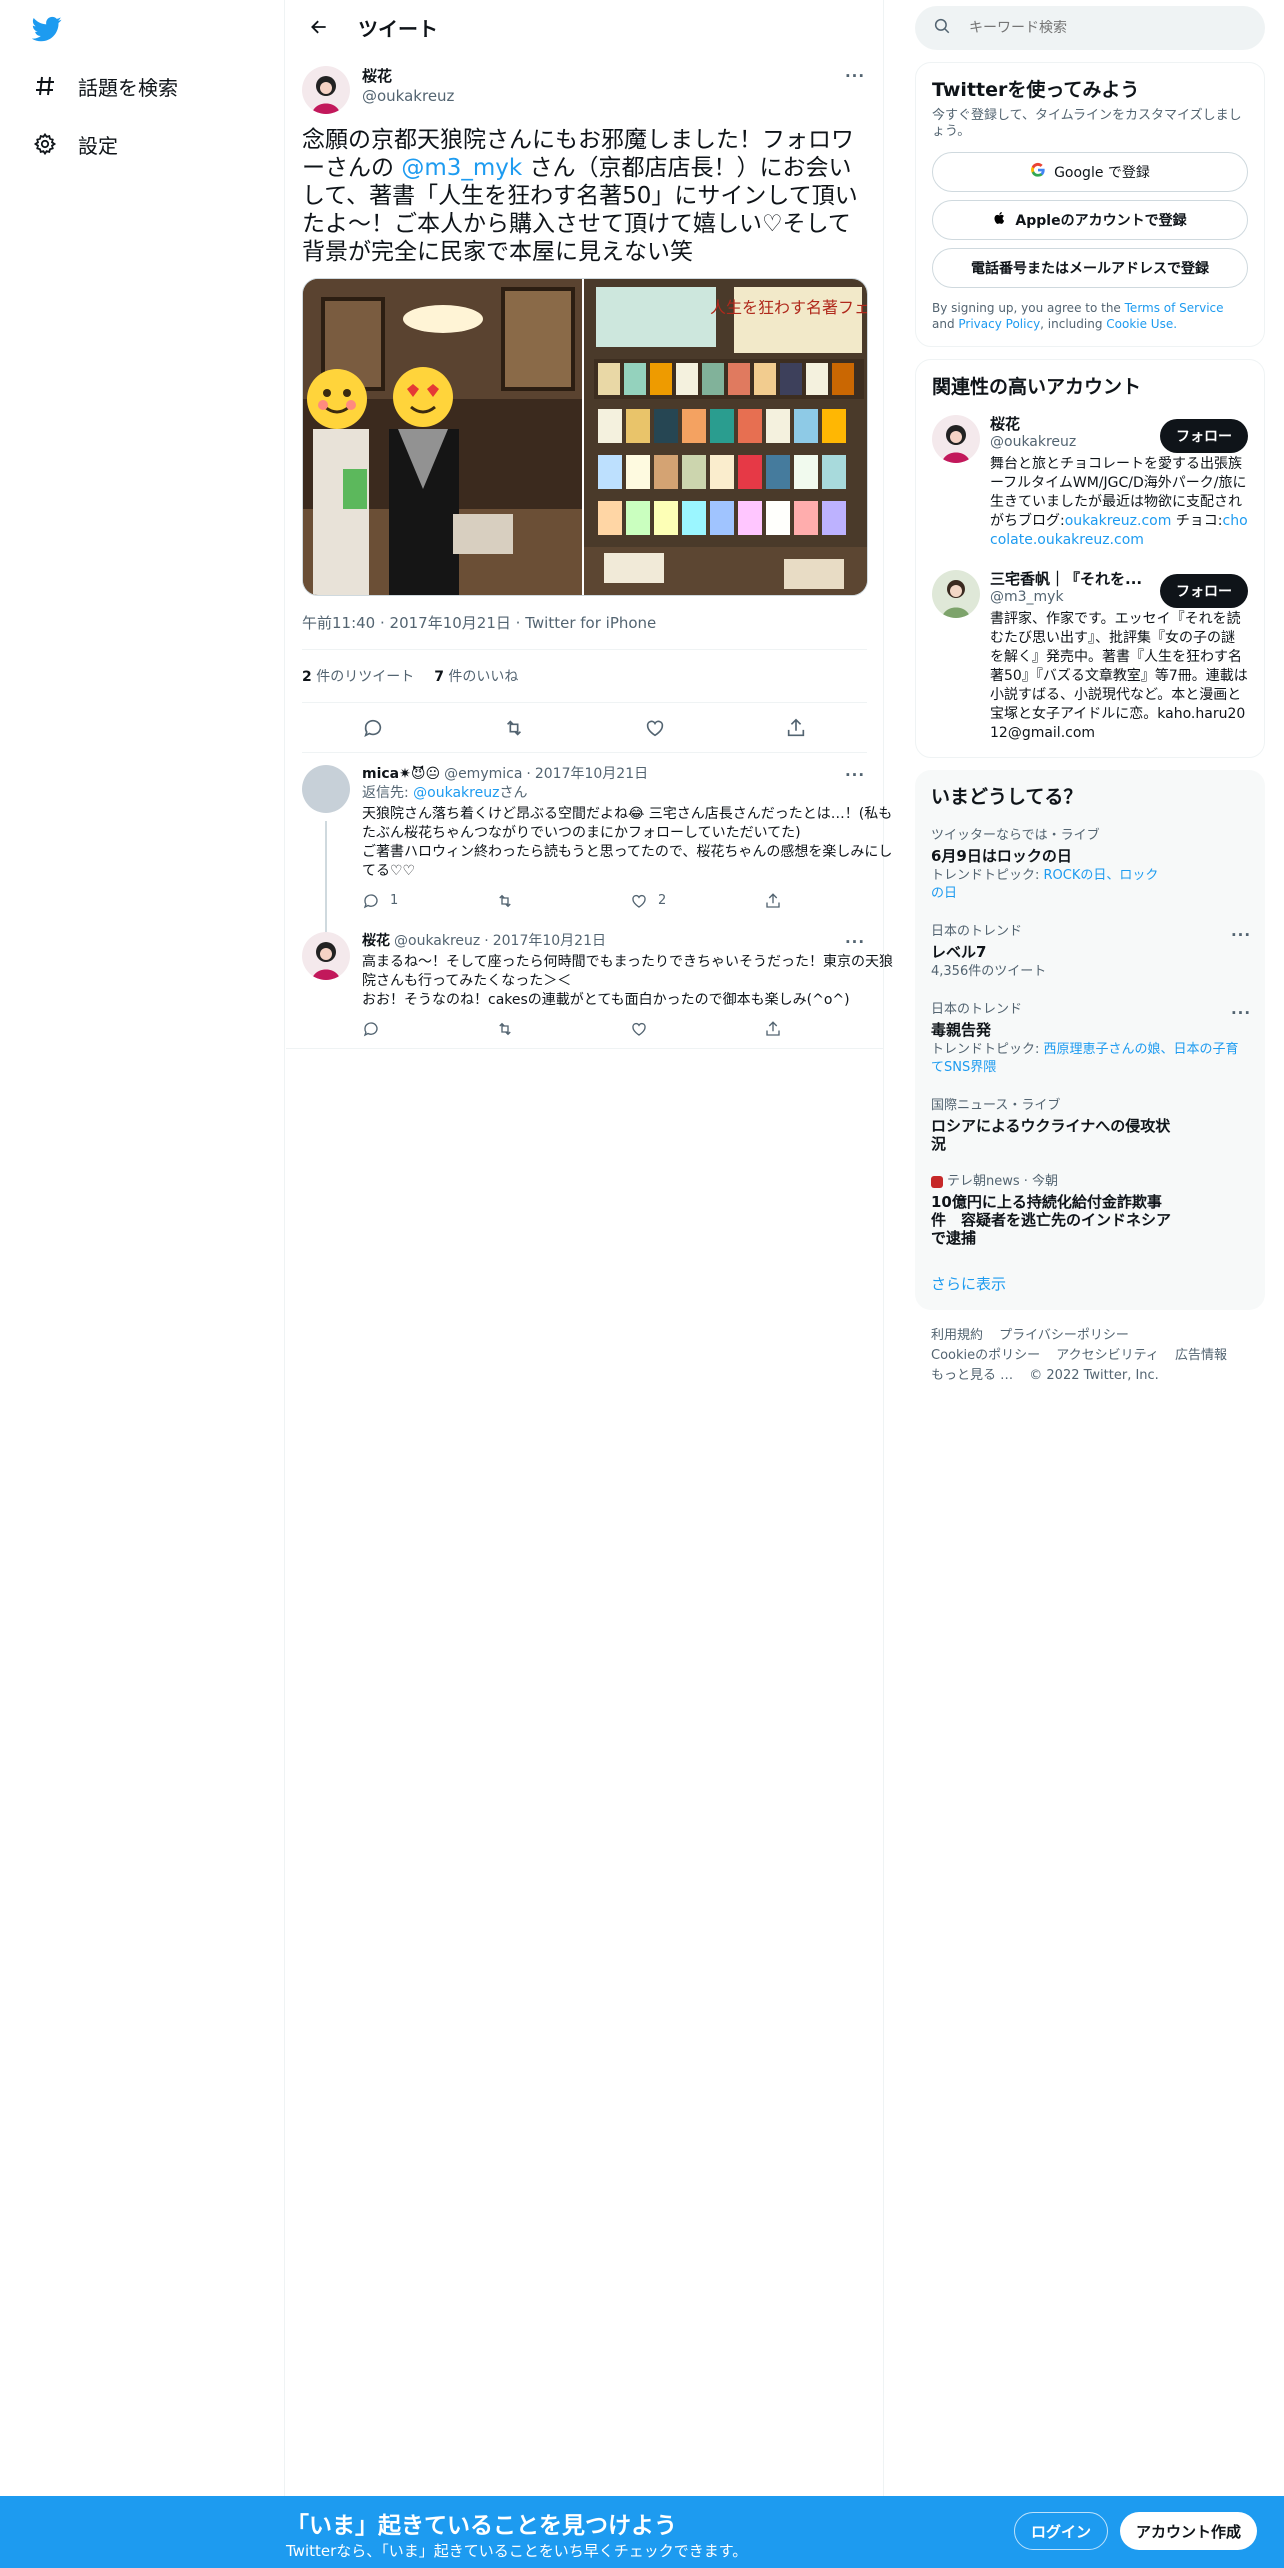 This screenshot has width=1284, height=2568. Describe the element at coordinates (655, 728) in the screenshot. I see `like-icon` at that location.